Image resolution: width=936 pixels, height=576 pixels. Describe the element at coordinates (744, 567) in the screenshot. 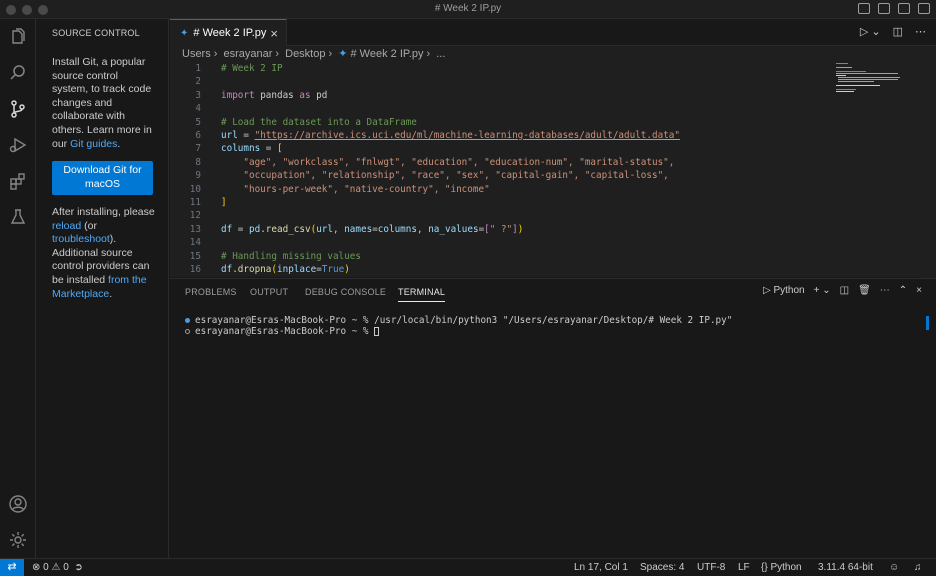

I see `eol-status: LF` at that location.